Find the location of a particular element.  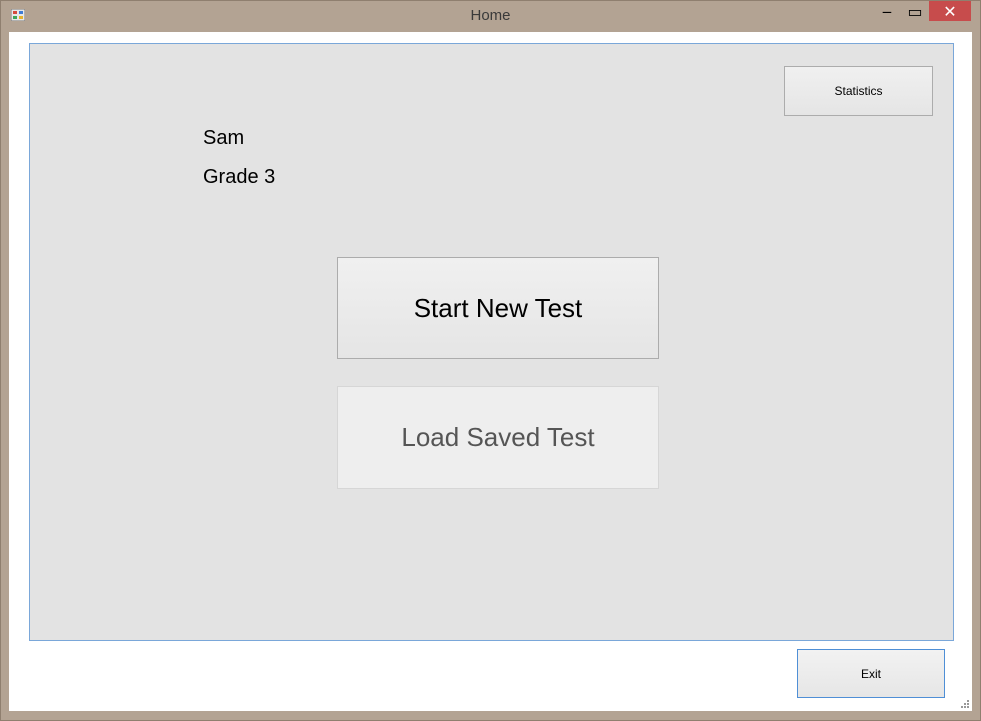

minimize-icon: ‒ is located at coordinates (887, 11).